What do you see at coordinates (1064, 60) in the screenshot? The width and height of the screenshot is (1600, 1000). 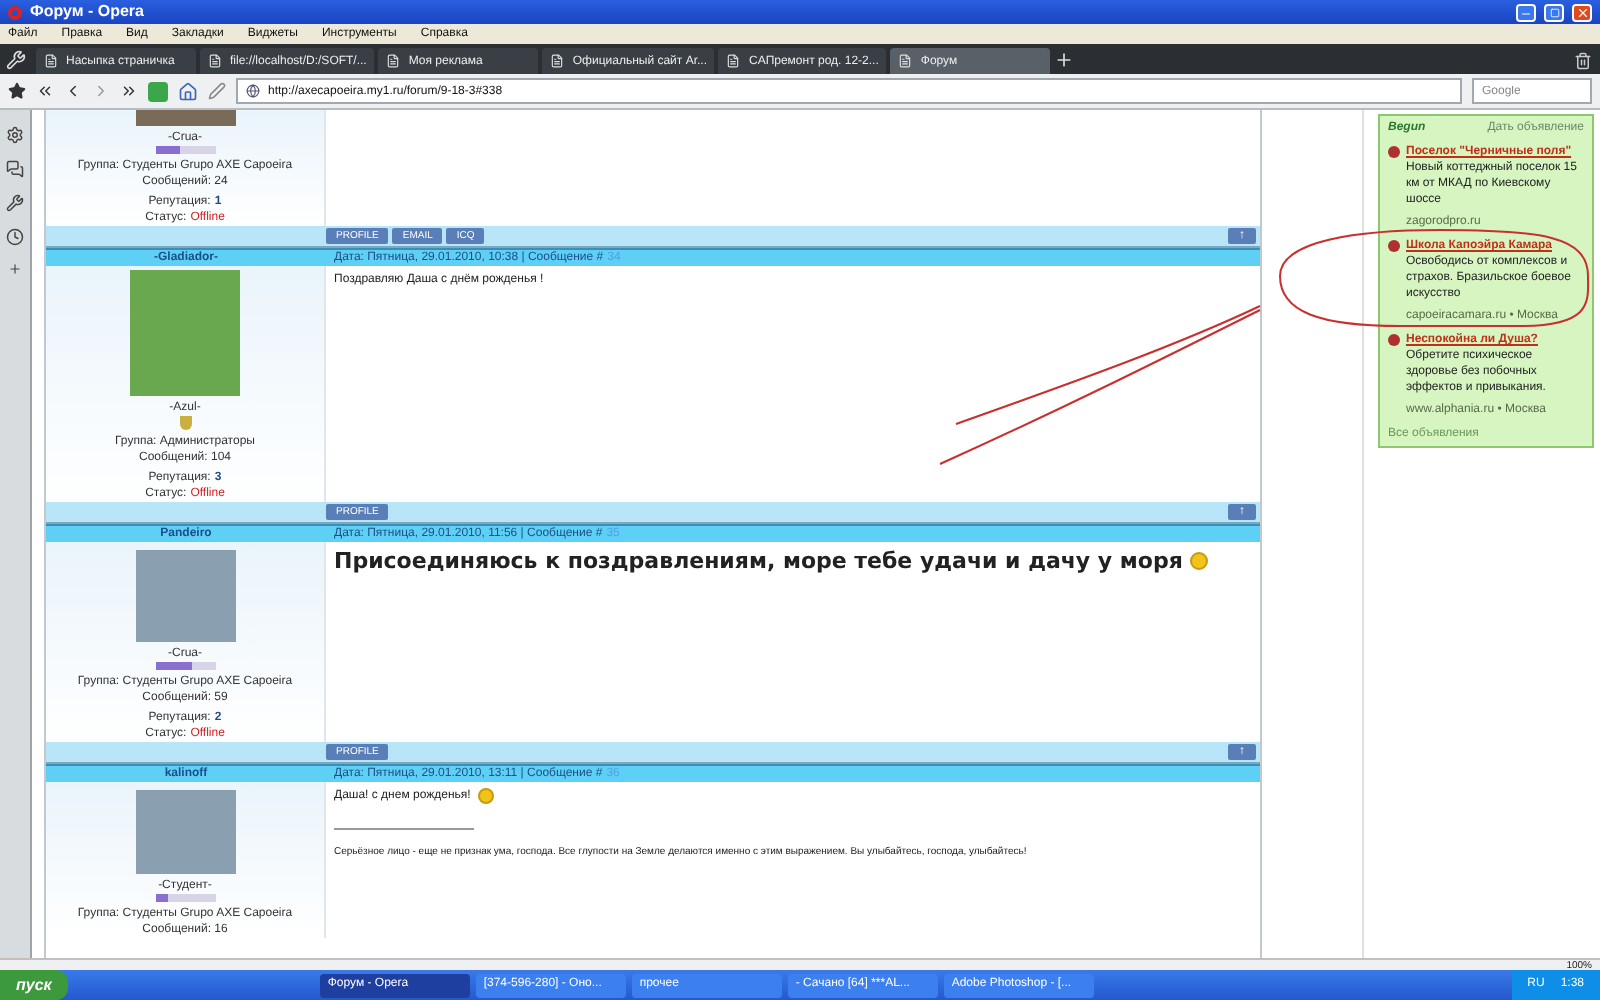 I see `new-tab-icon` at bounding box center [1064, 60].